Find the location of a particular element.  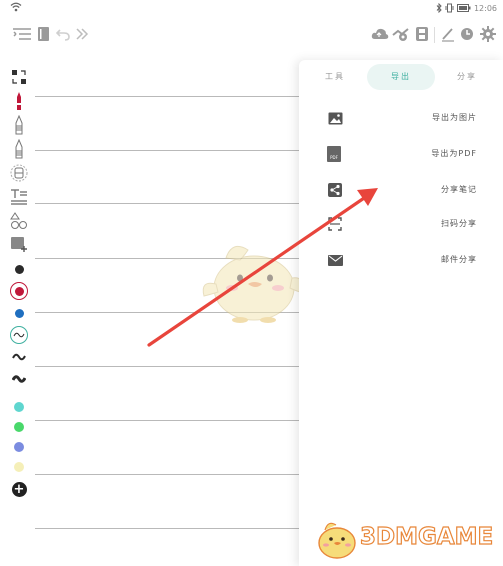

status-indicators: 12:06 is located at coordinates (466, 8).